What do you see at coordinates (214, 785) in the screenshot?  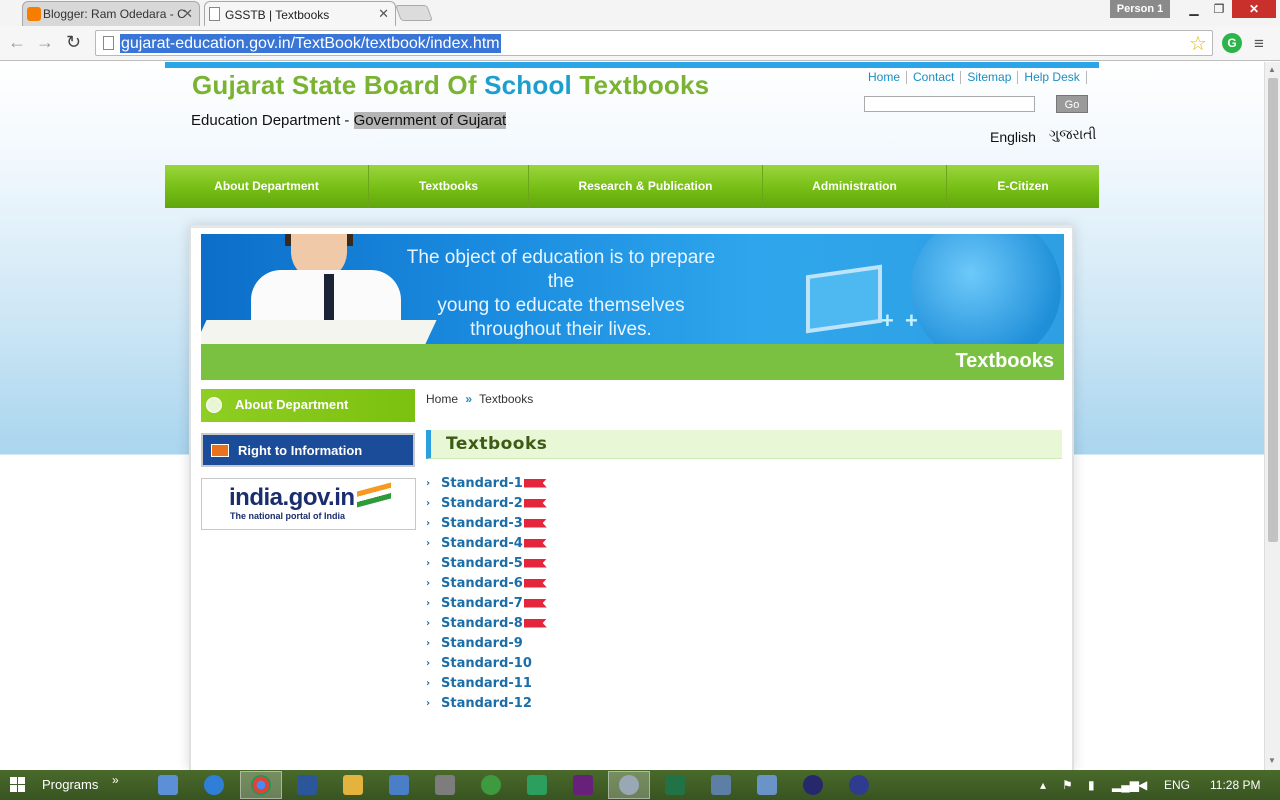 I see `ie-icon` at bounding box center [214, 785].